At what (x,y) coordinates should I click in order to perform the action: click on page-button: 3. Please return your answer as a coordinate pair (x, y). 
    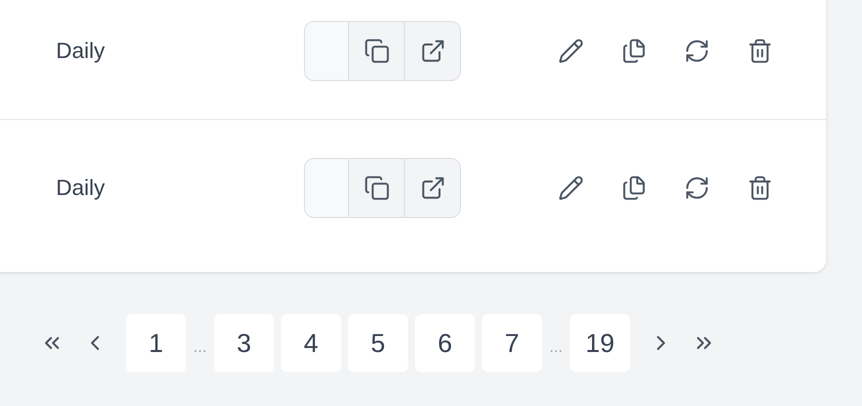
    Looking at the image, I should click on (244, 343).